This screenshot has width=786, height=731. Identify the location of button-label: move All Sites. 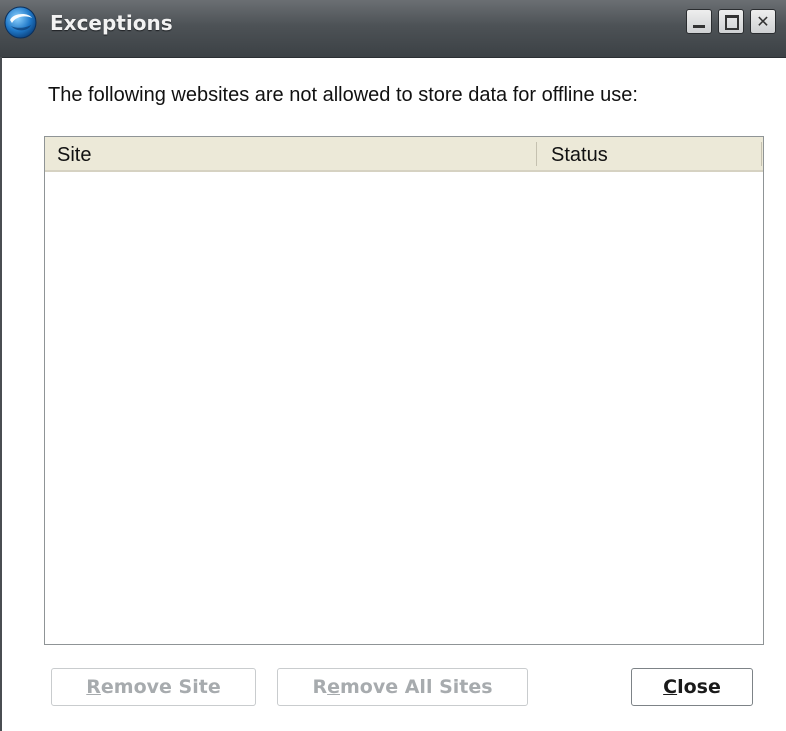
(416, 687).